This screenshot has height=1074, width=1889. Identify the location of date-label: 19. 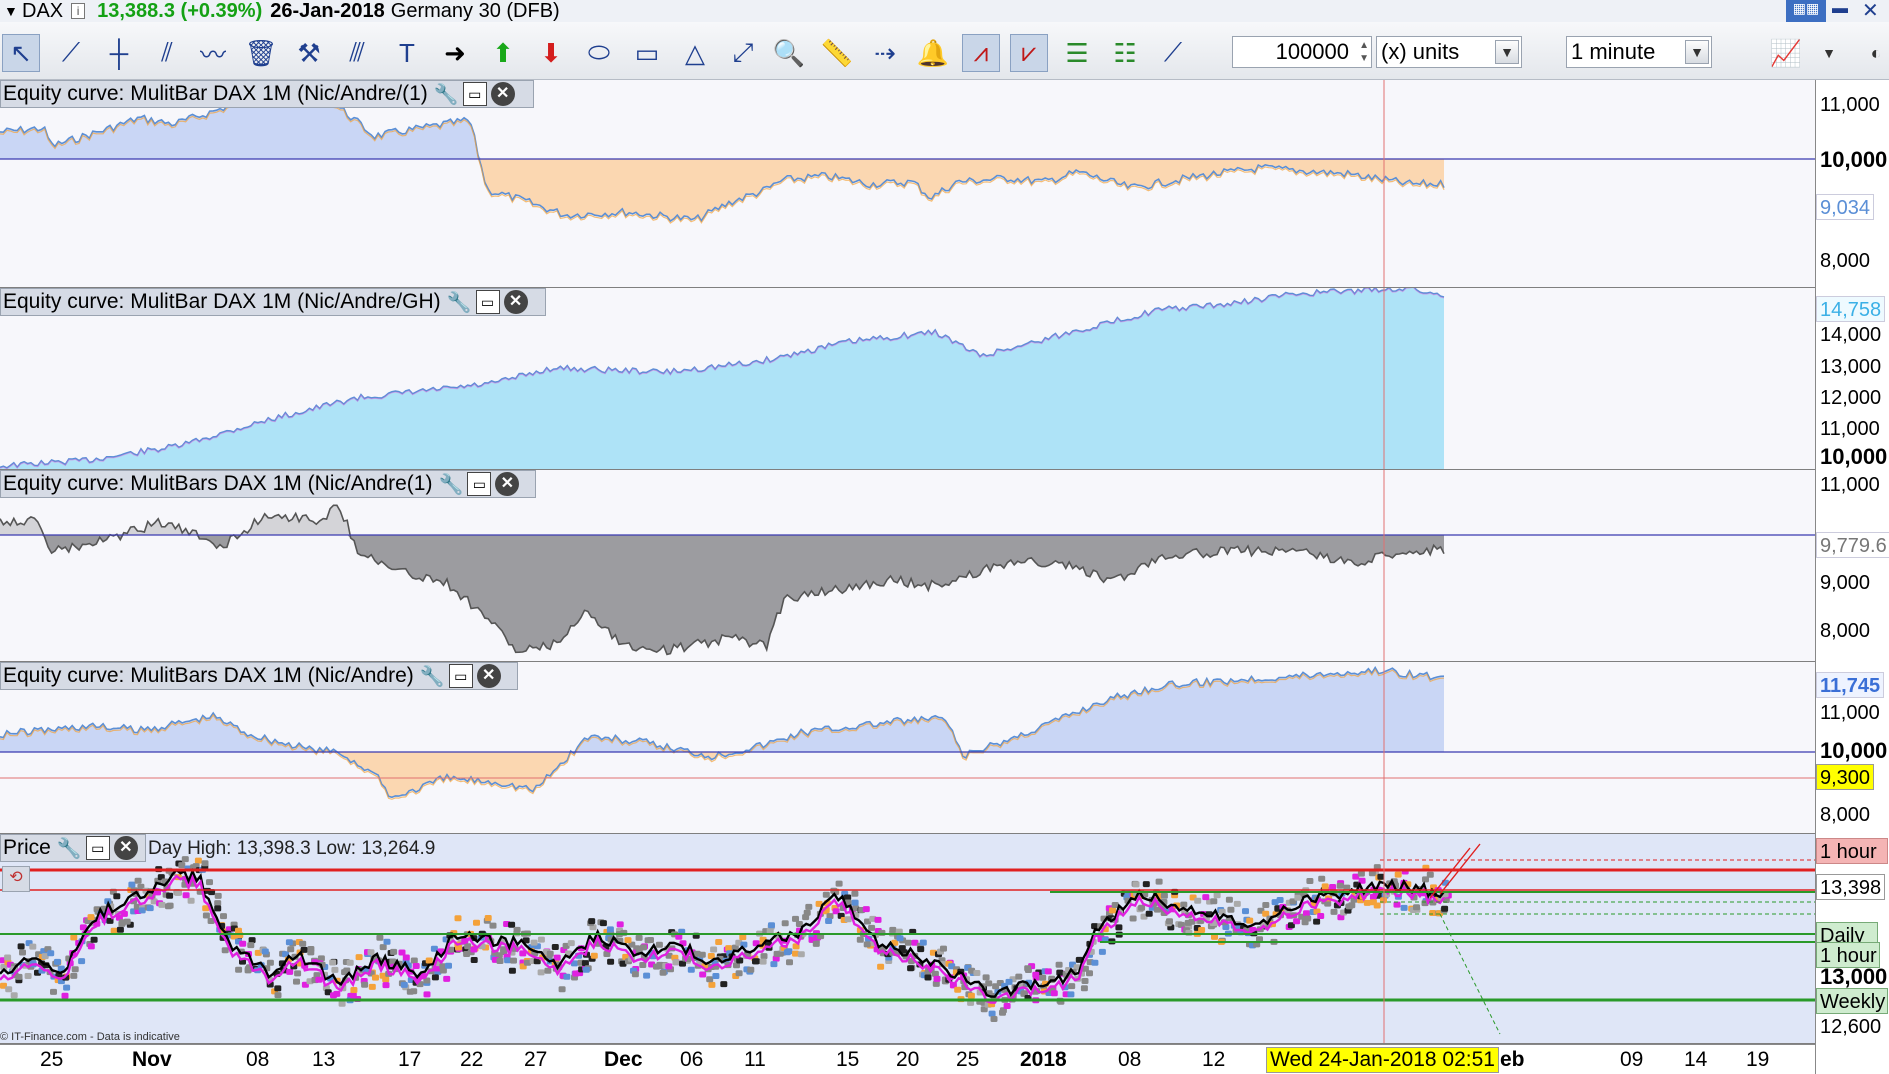
(1758, 1059).